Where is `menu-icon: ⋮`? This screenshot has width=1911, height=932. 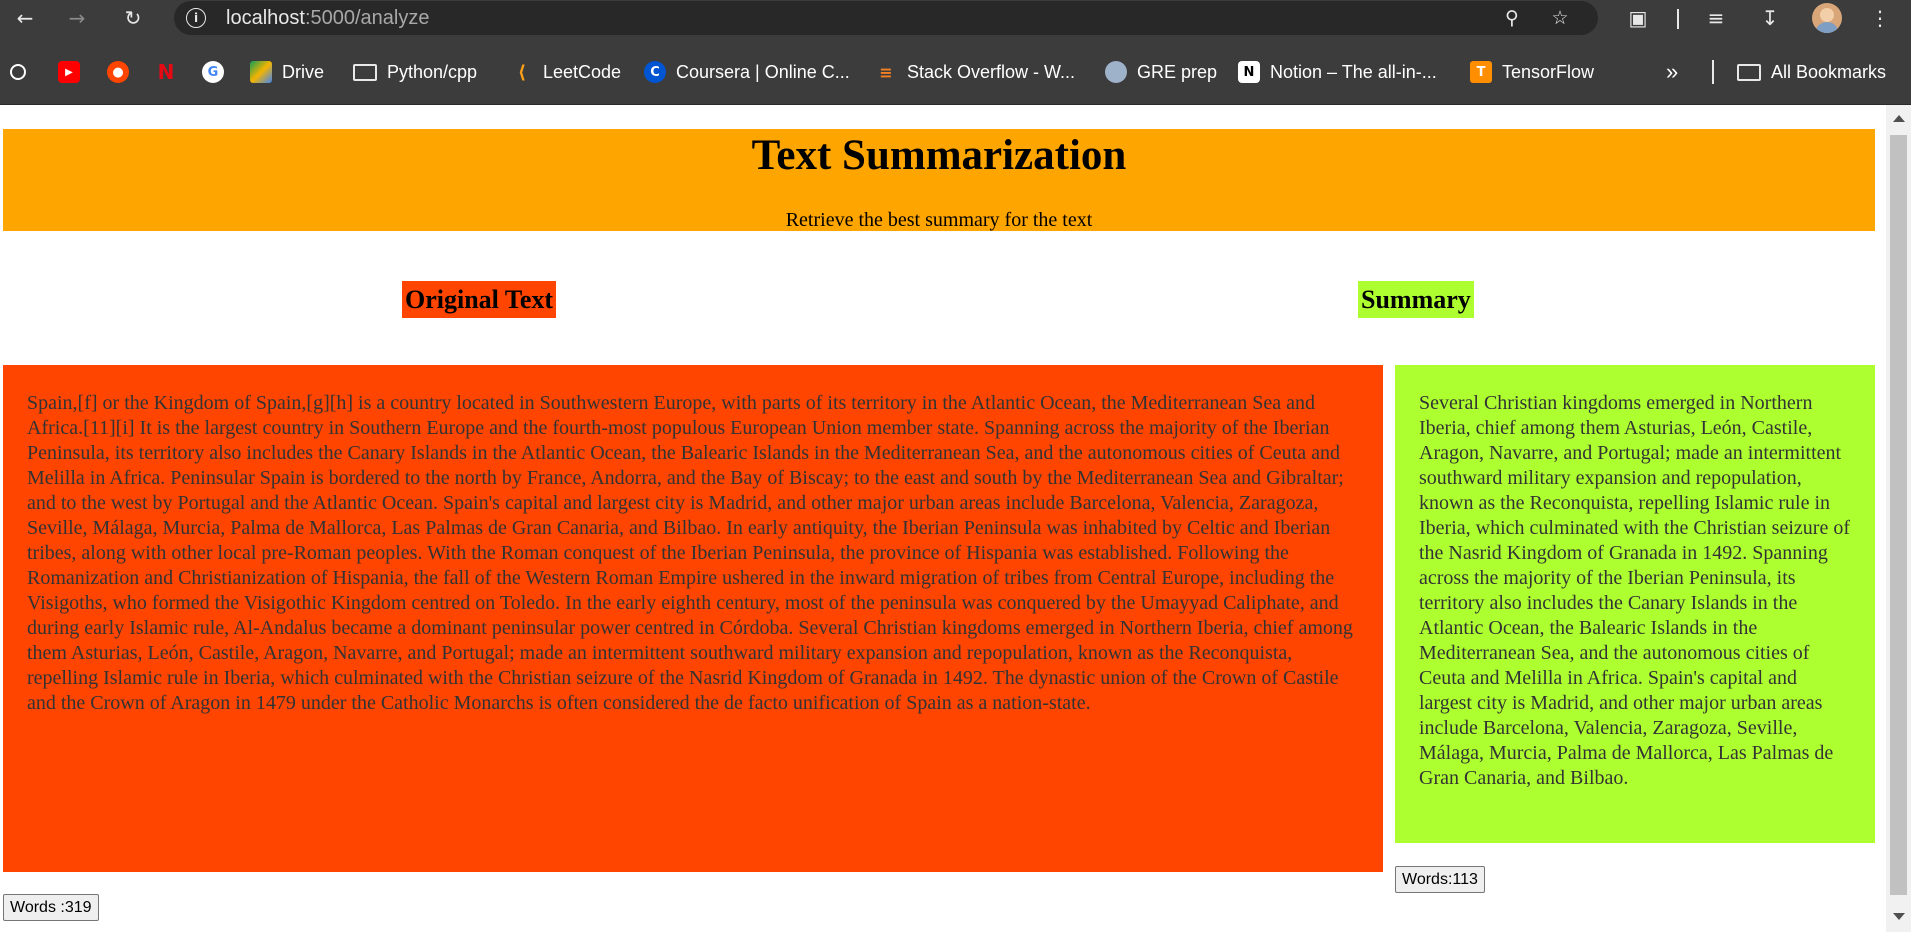 menu-icon: ⋮ is located at coordinates (1880, 18).